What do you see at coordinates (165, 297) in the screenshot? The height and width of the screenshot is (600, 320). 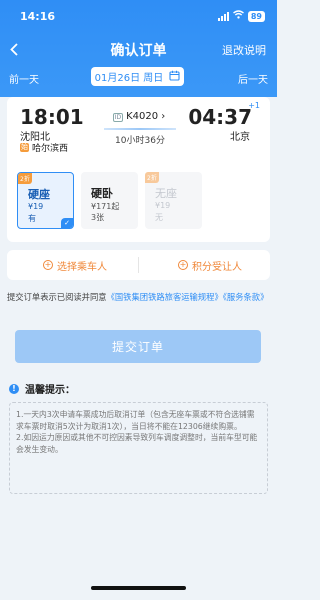 I see `transport-rules-link: 《国铁集团铁路旅客运输规程》` at bounding box center [165, 297].